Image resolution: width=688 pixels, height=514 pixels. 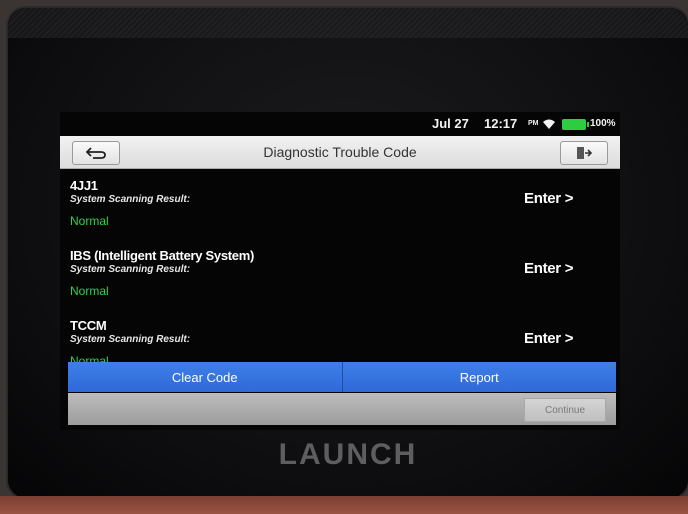 What do you see at coordinates (549, 124) in the screenshot?
I see `wifi-icon` at bounding box center [549, 124].